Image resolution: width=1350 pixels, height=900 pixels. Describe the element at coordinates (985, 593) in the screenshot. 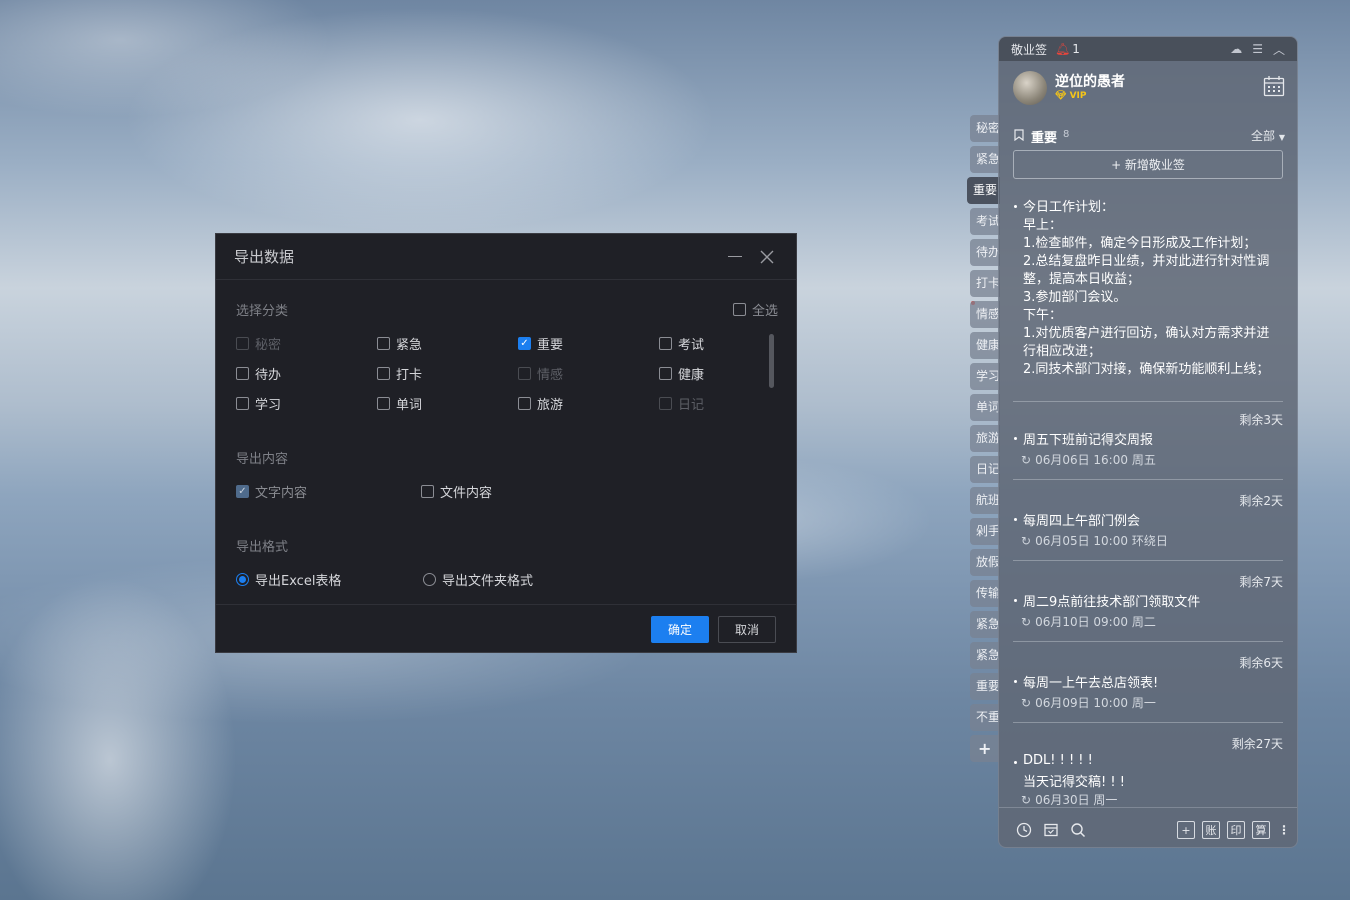

I see `side-tab: 传输` at that location.